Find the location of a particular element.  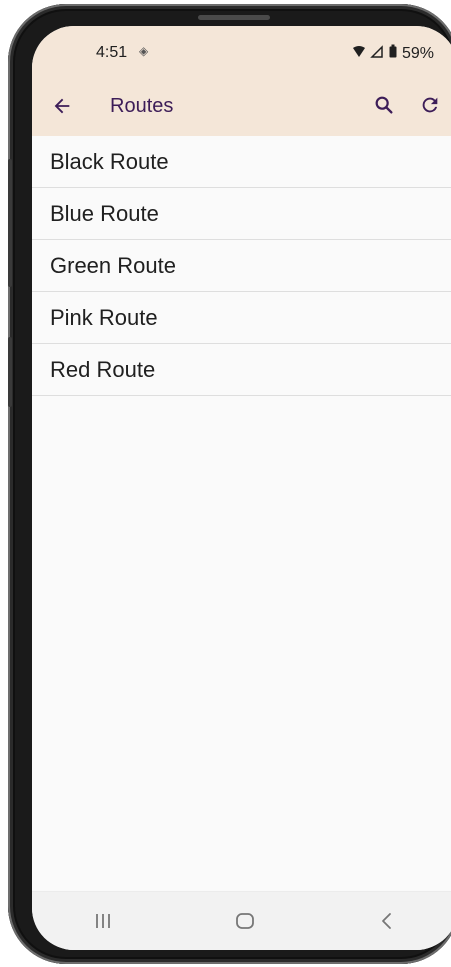

route-label: Blue Route is located at coordinates (104, 213).